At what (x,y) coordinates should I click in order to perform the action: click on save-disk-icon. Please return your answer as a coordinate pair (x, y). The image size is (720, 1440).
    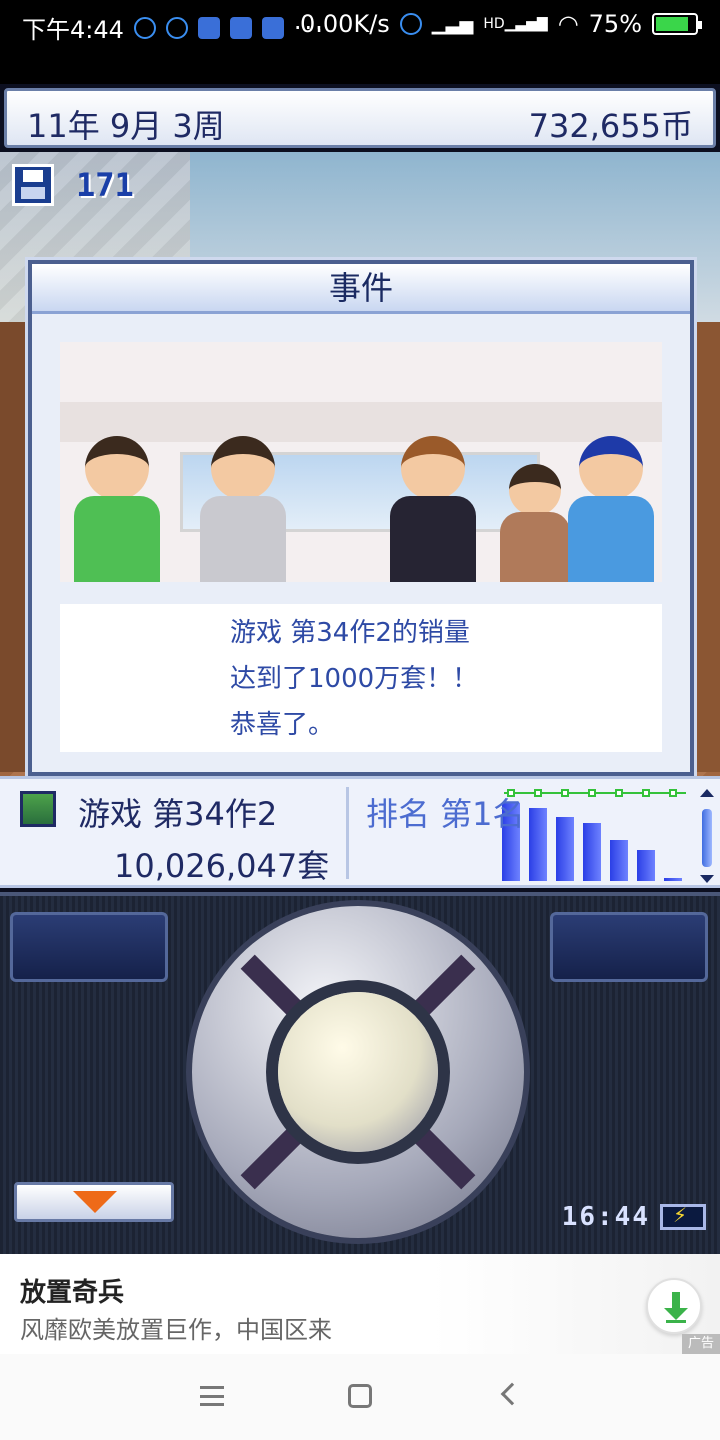
    Looking at the image, I should click on (33, 185).